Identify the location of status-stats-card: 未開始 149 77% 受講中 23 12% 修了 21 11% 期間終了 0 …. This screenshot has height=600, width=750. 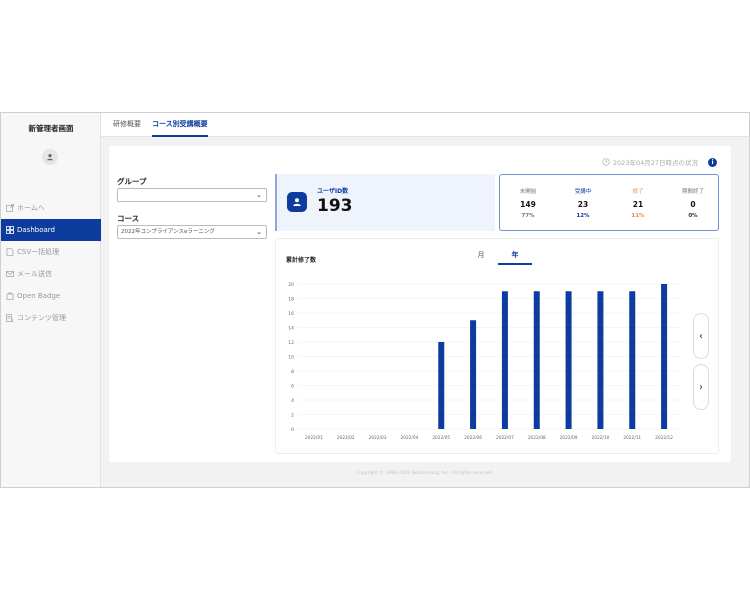
(609, 202).